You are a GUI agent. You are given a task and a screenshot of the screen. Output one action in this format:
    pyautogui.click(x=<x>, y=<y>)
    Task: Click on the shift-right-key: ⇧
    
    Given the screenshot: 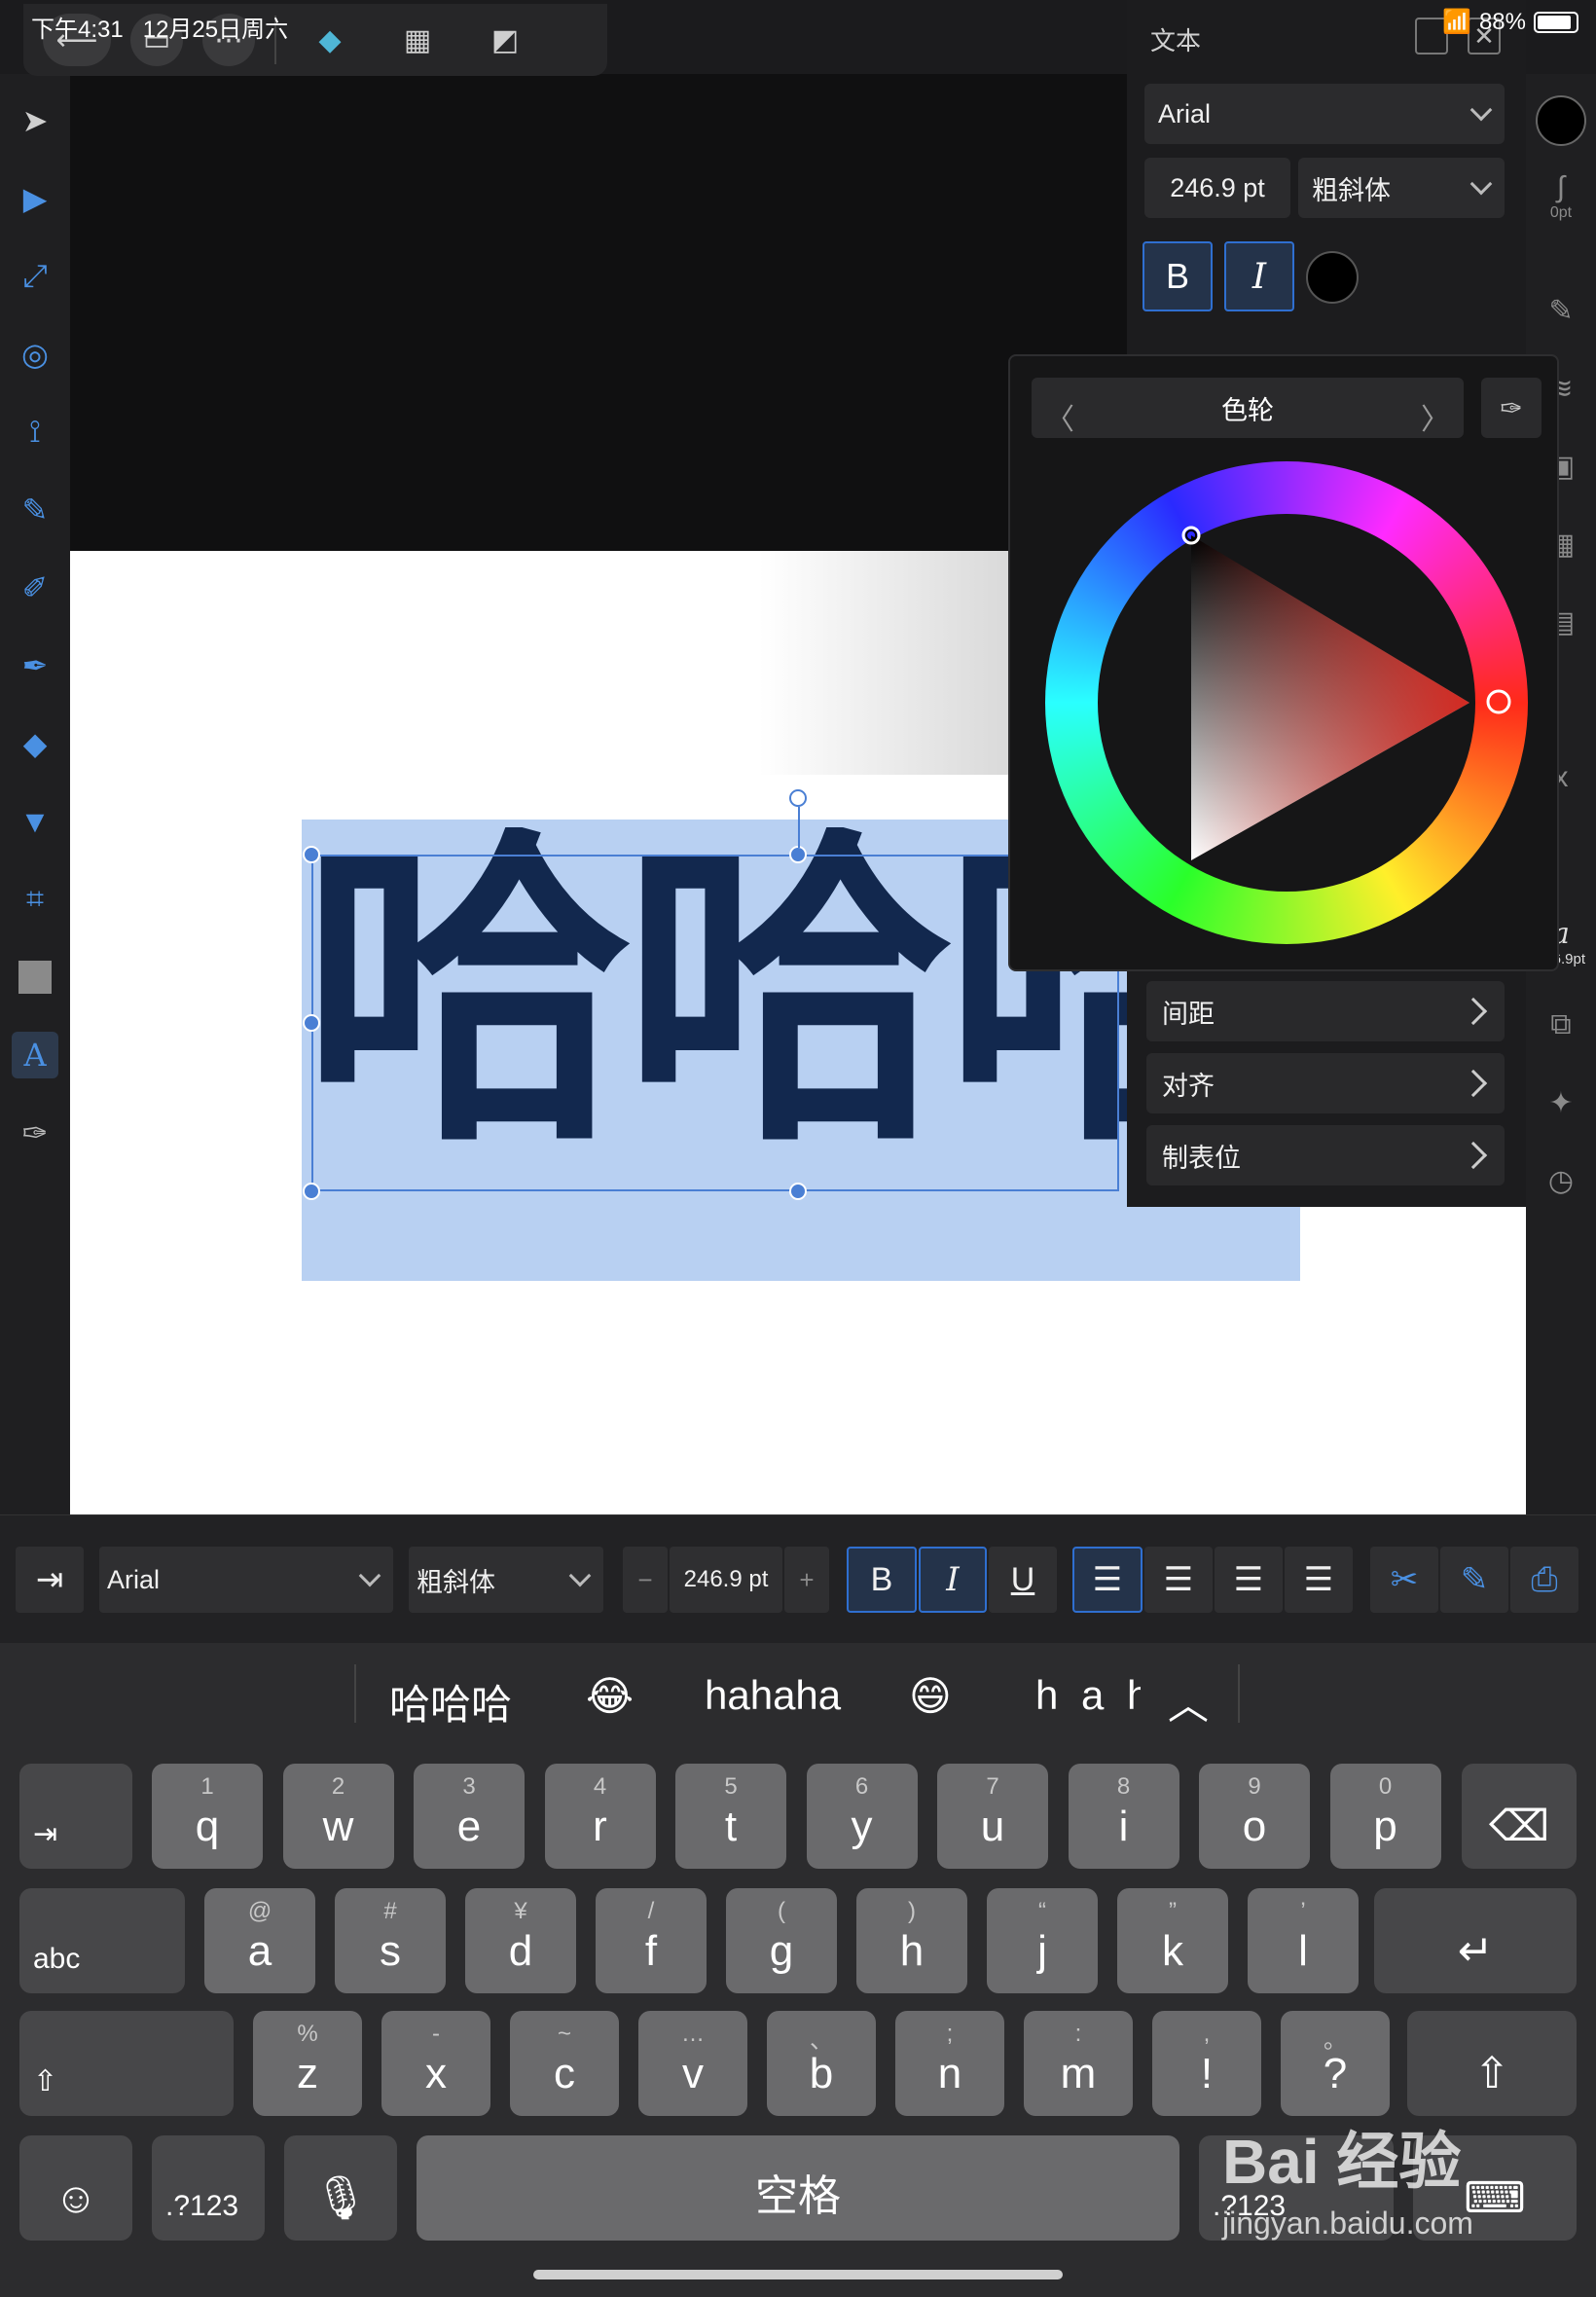 What is the action you would take?
    pyautogui.click(x=1492, y=2063)
    